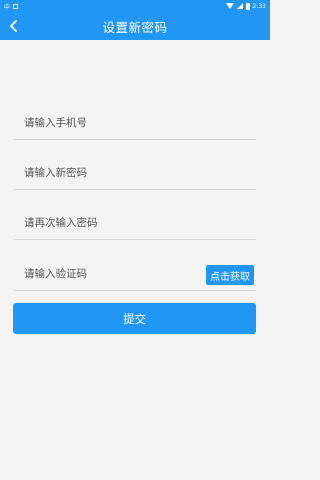 The height and width of the screenshot is (480, 320). I want to click on confirm-password-field, so click(135, 220).